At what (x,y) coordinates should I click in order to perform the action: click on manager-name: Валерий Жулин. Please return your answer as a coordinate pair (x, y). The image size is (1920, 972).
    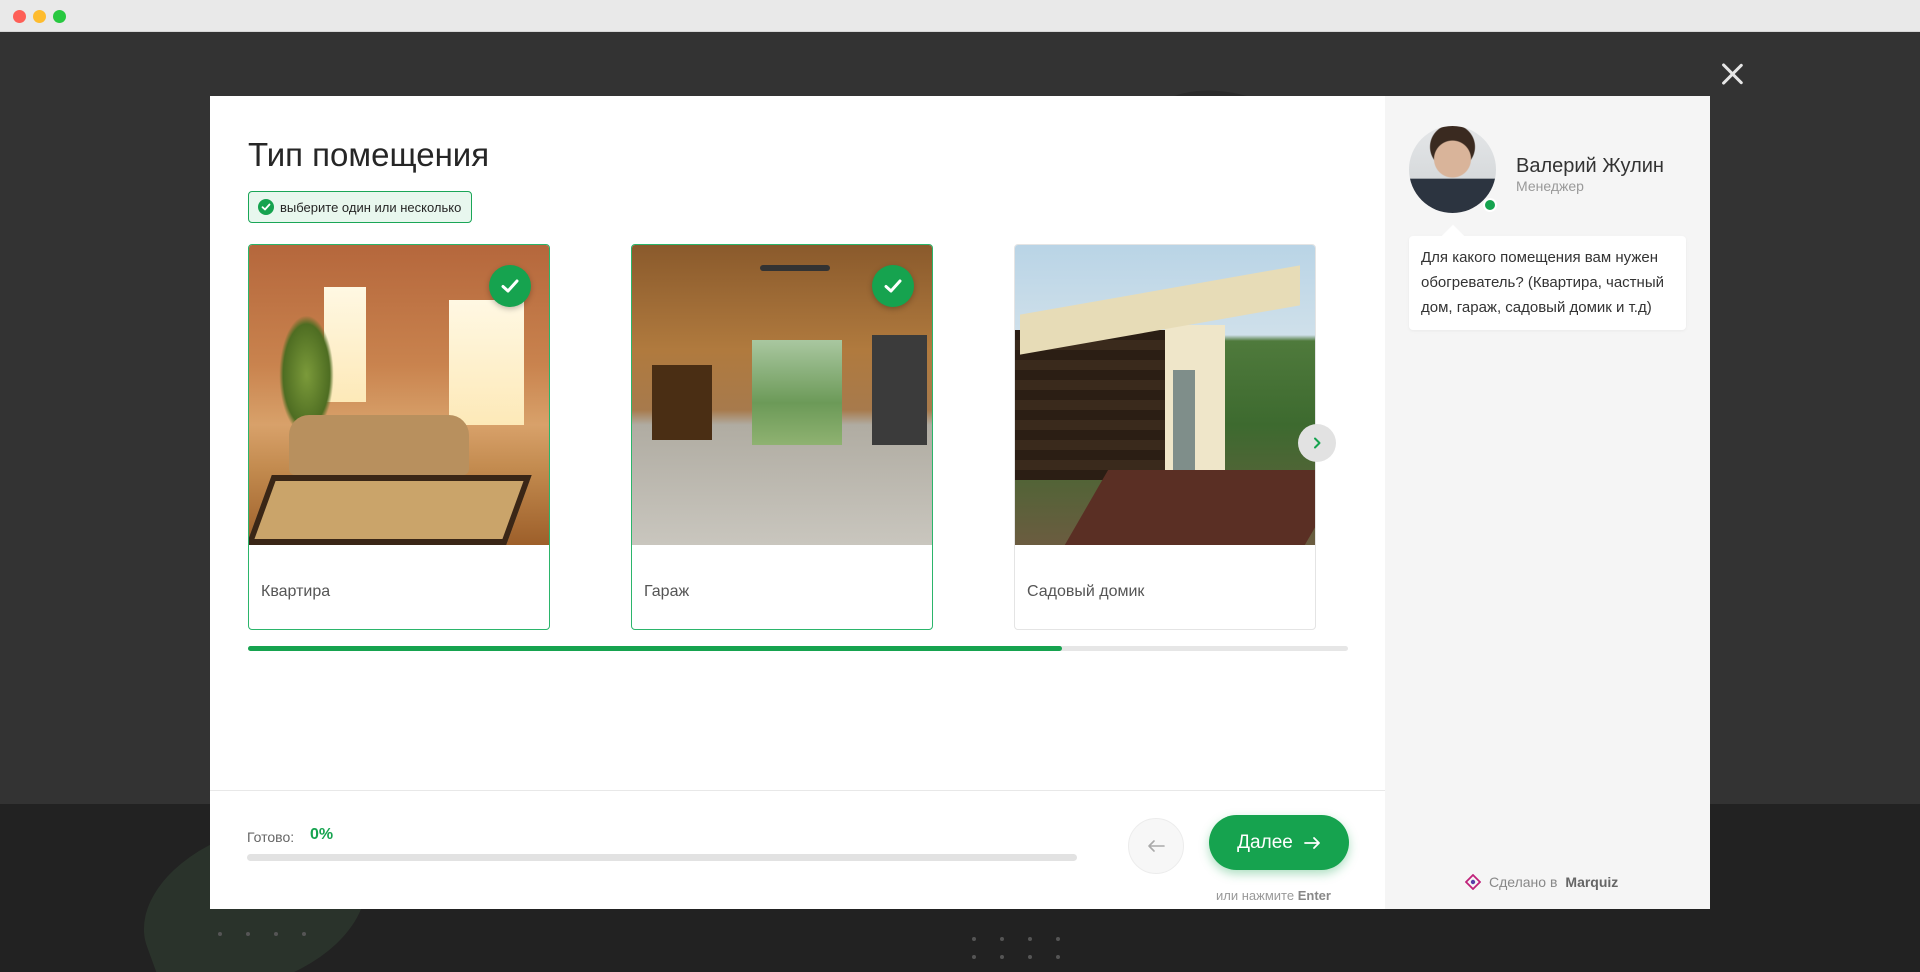
    Looking at the image, I should click on (1590, 166).